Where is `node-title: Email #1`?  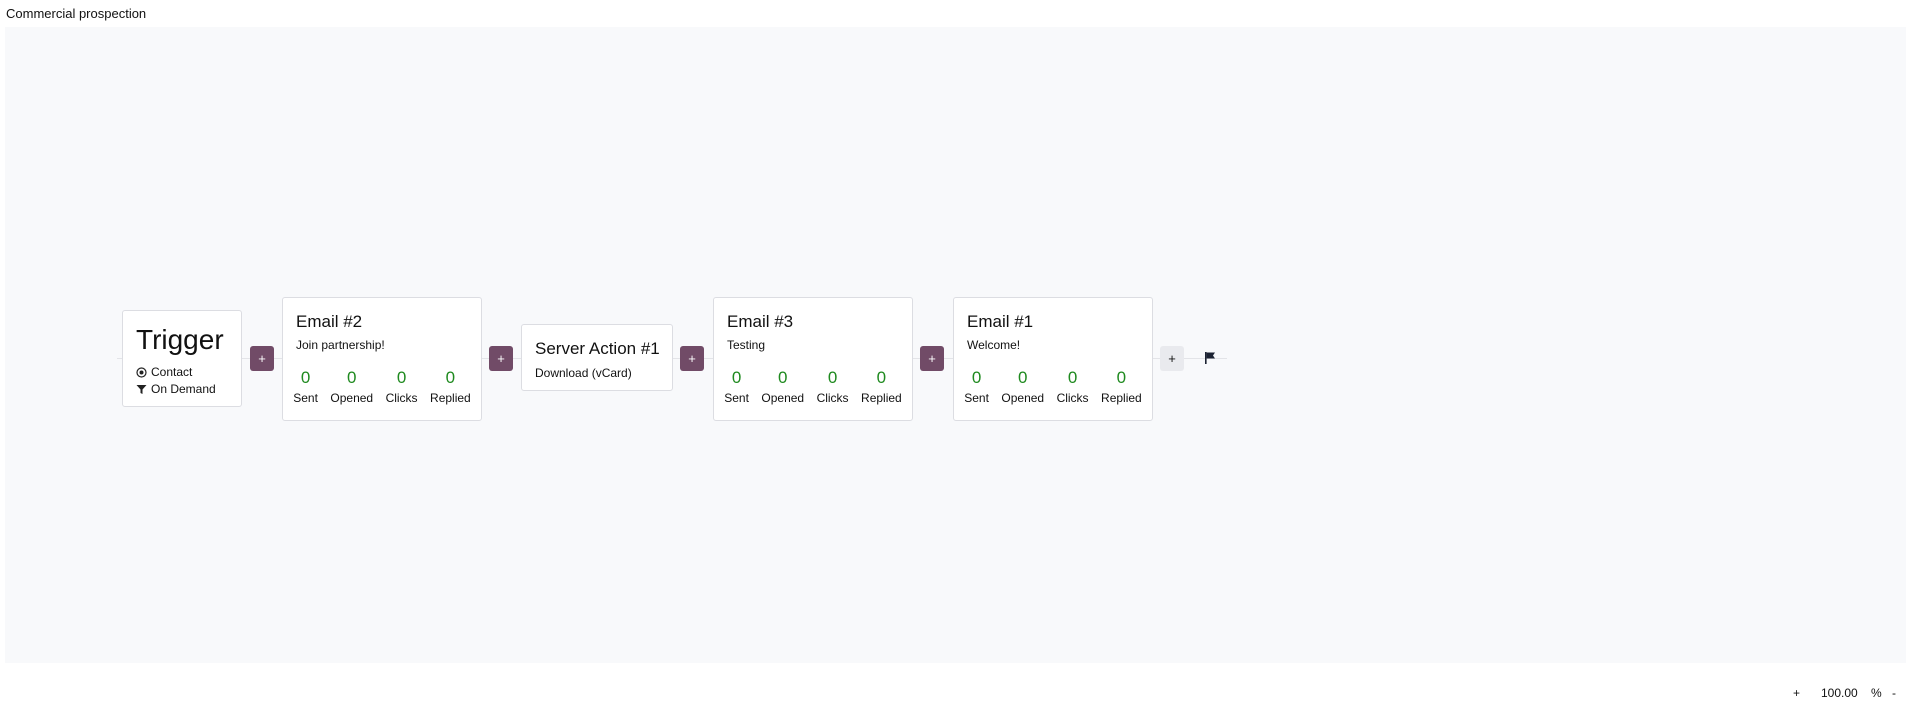 node-title: Email #1 is located at coordinates (1000, 321).